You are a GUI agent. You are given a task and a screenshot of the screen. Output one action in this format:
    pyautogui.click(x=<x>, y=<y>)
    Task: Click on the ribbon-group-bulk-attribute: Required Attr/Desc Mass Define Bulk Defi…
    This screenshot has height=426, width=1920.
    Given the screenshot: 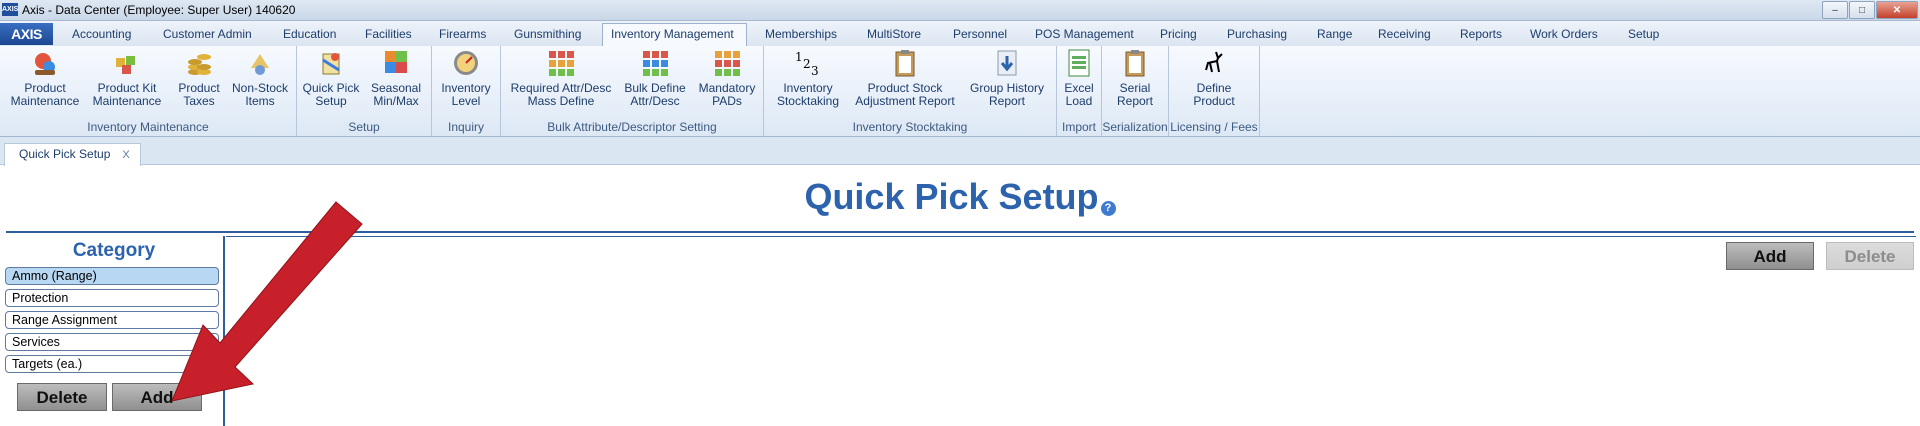 What is the action you would take?
    pyautogui.click(x=632, y=91)
    